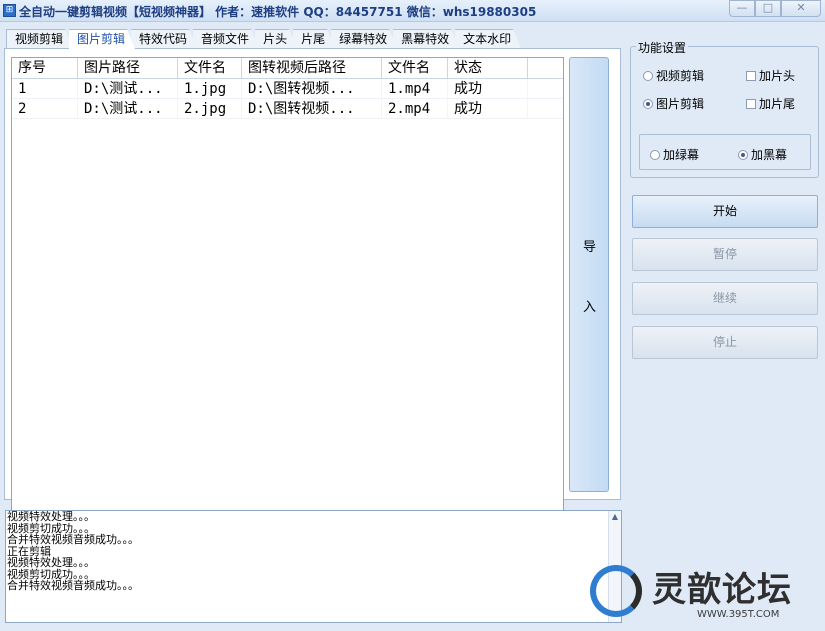  What do you see at coordinates (128, 68) in the screenshot?
I see `column-header-image-path: 图片路径` at bounding box center [128, 68].